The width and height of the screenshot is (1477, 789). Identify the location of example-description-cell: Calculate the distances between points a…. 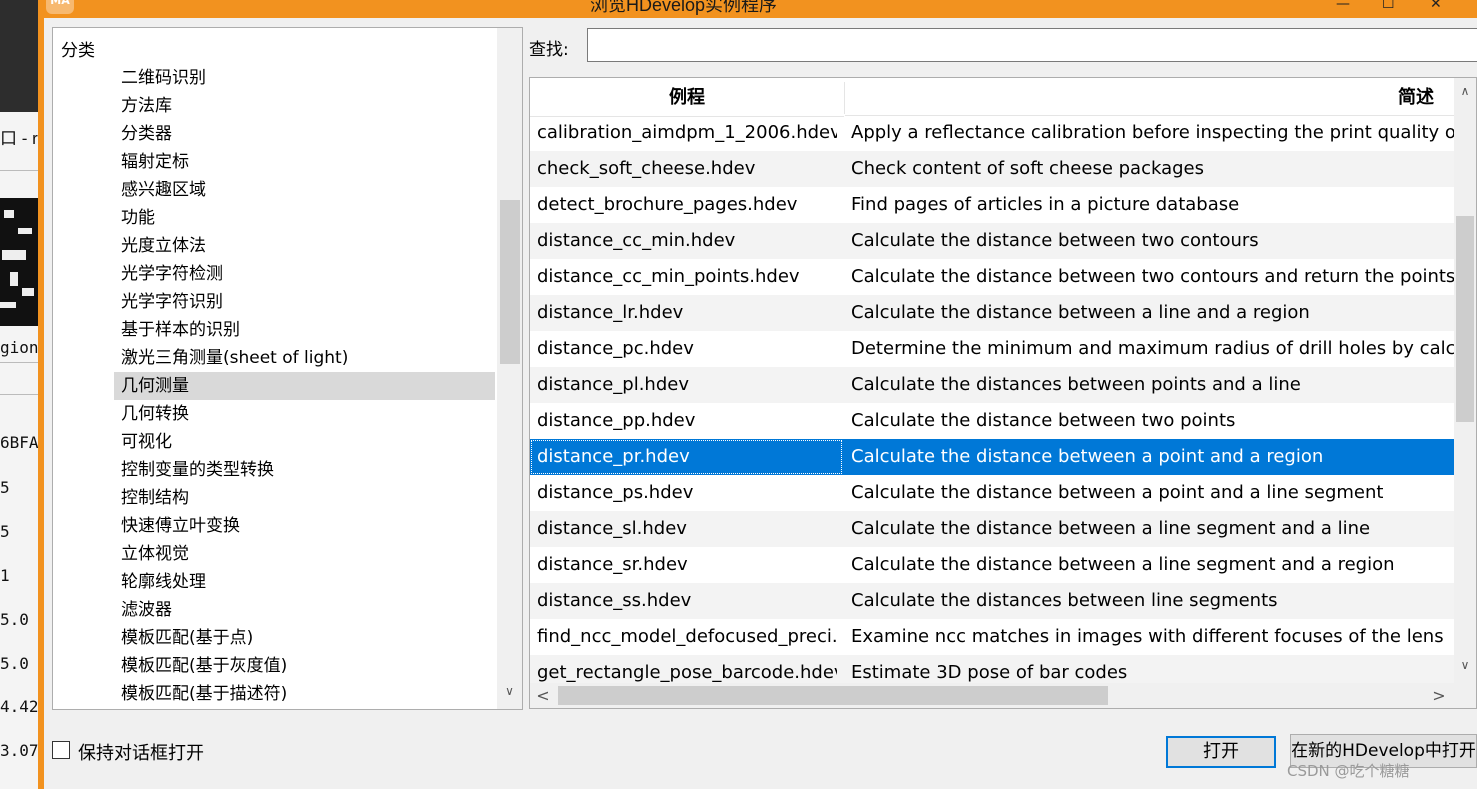
(1152, 385).